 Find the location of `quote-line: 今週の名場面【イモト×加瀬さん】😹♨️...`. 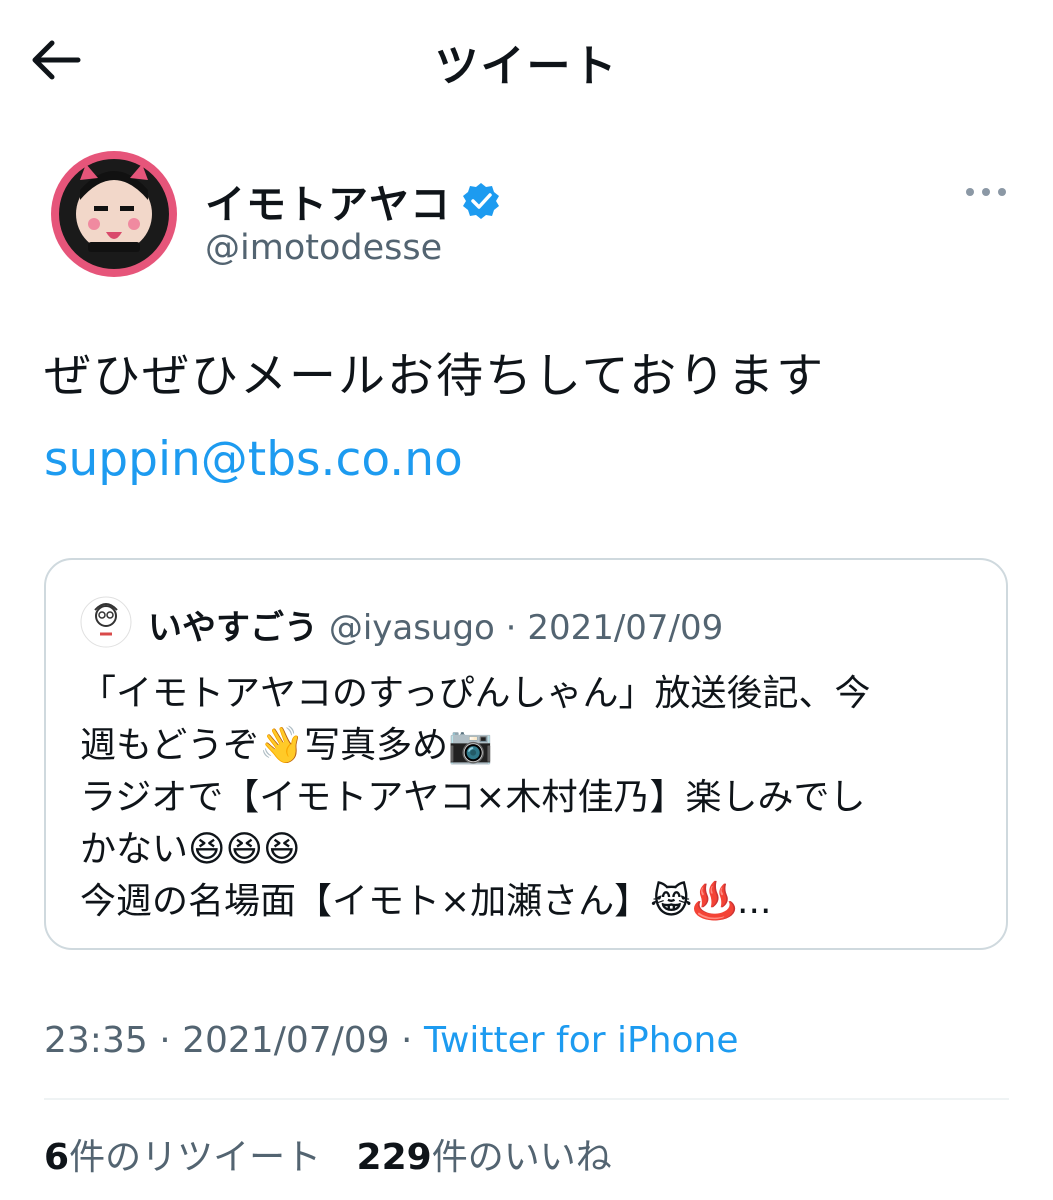

quote-line: 今週の名場面【イモト×加瀬さん】😹♨️... is located at coordinates (426, 901).